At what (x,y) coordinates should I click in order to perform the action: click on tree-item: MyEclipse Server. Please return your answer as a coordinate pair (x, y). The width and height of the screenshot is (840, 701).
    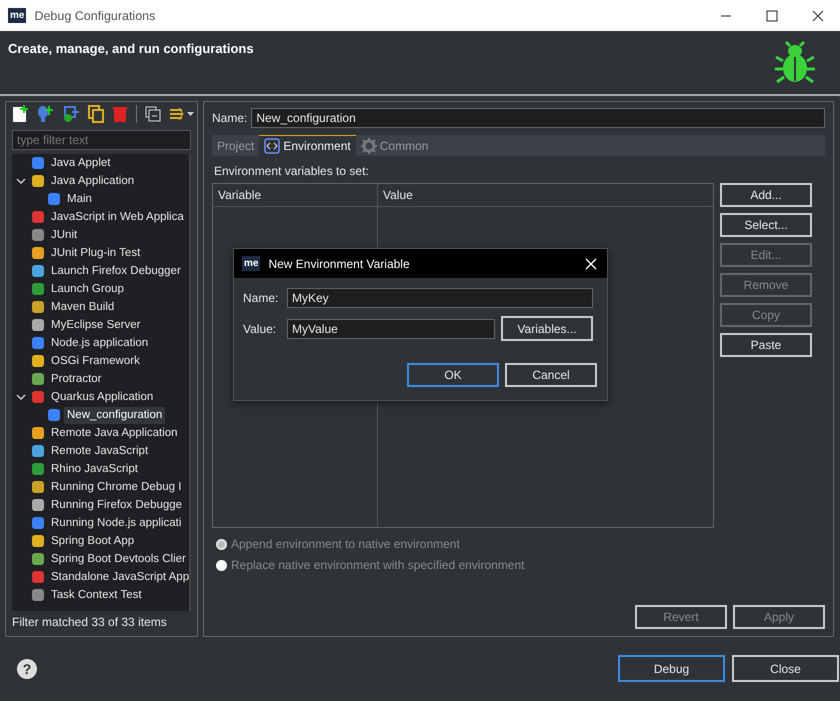
    Looking at the image, I should click on (96, 325).